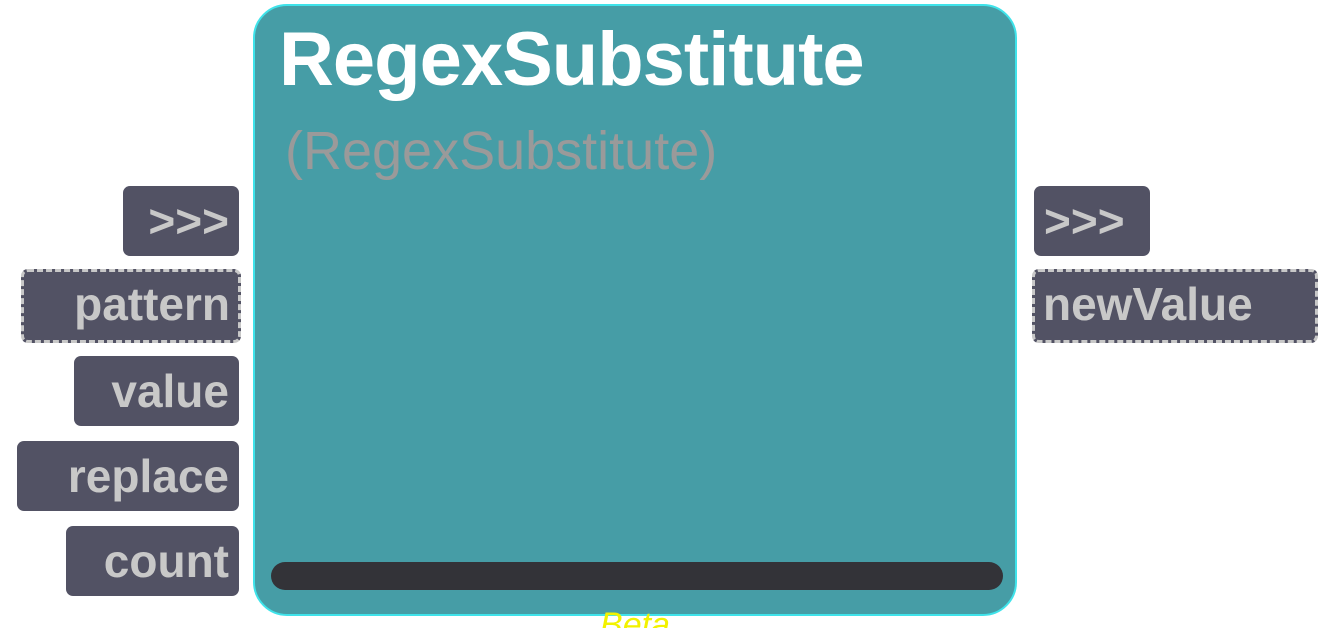 The width and height of the screenshot is (1339, 628). Describe the element at coordinates (128, 476) in the screenshot. I see `input-port-replace: replace` at that location.